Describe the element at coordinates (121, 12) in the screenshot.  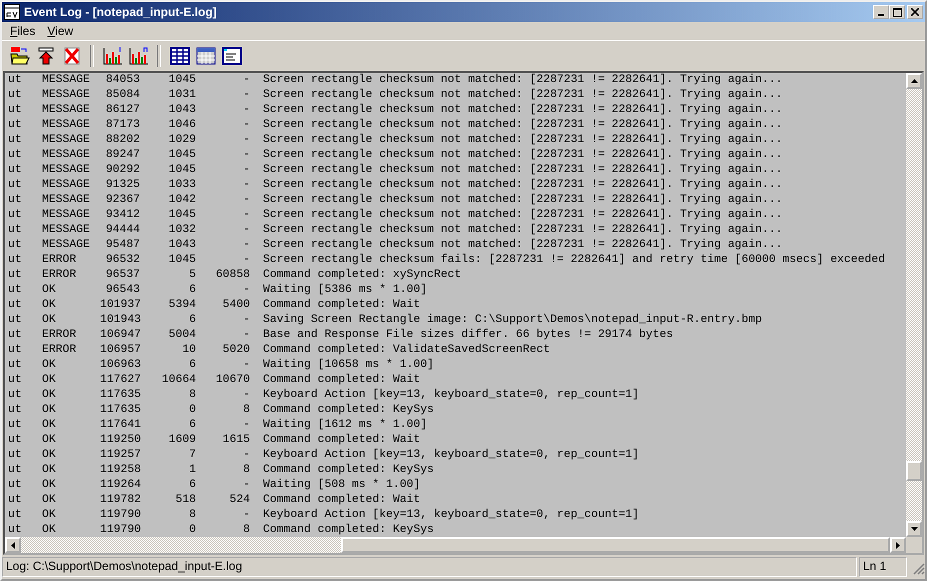
I see `window-title: Event Log - [notepad_input-E.log]` at that location.